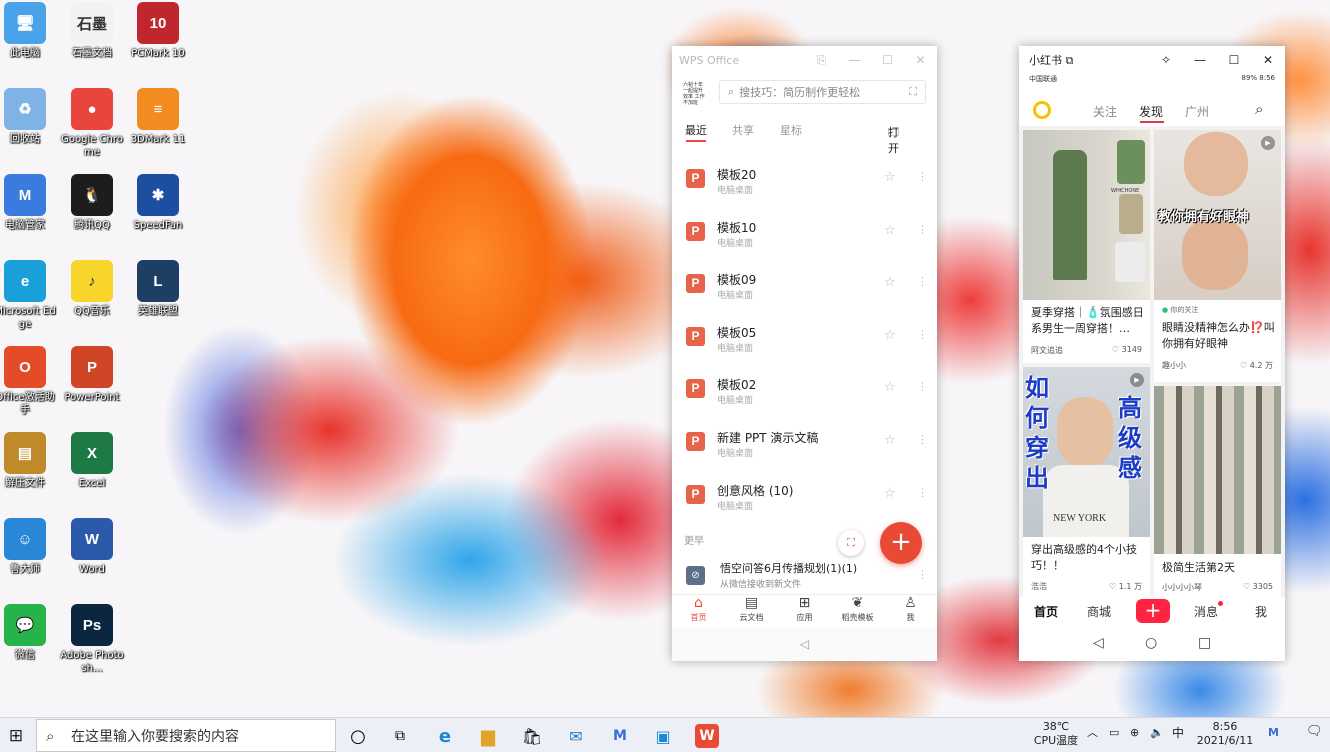 Image resolution: width=1330 pixels, height=752 pixels. Describe the element at coordinates (445, 736) in the screenshot. I see `edge-icon: e` at that location.